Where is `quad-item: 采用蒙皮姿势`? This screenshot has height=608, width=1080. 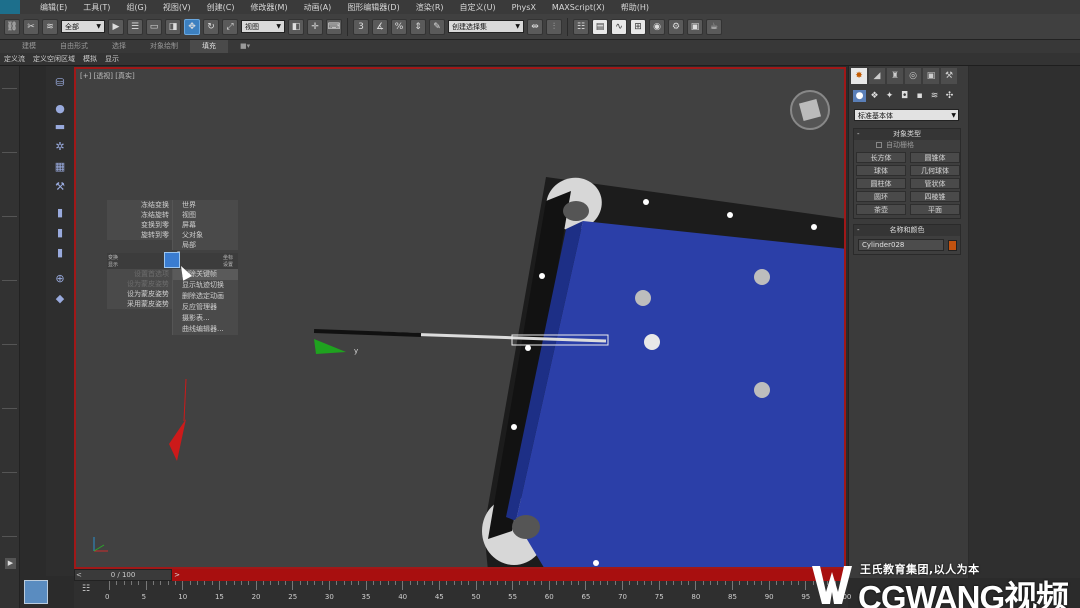
quad-item: 采用蒙皮姿势 is located at coordinates (139, 304).